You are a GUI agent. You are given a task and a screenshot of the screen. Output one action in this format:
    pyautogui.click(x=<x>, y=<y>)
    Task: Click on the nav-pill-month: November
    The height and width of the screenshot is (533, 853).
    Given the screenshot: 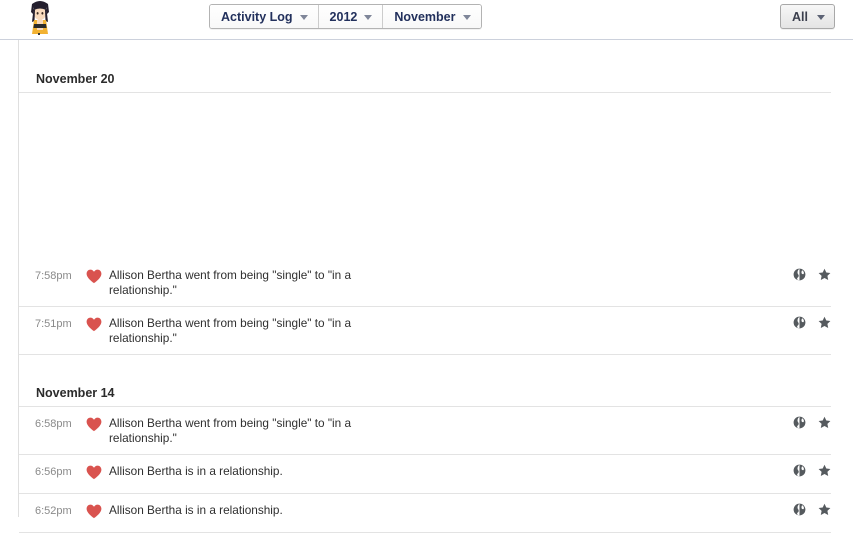 What is the action you would take?
    pyautogui.click(x=432, y=16)
    